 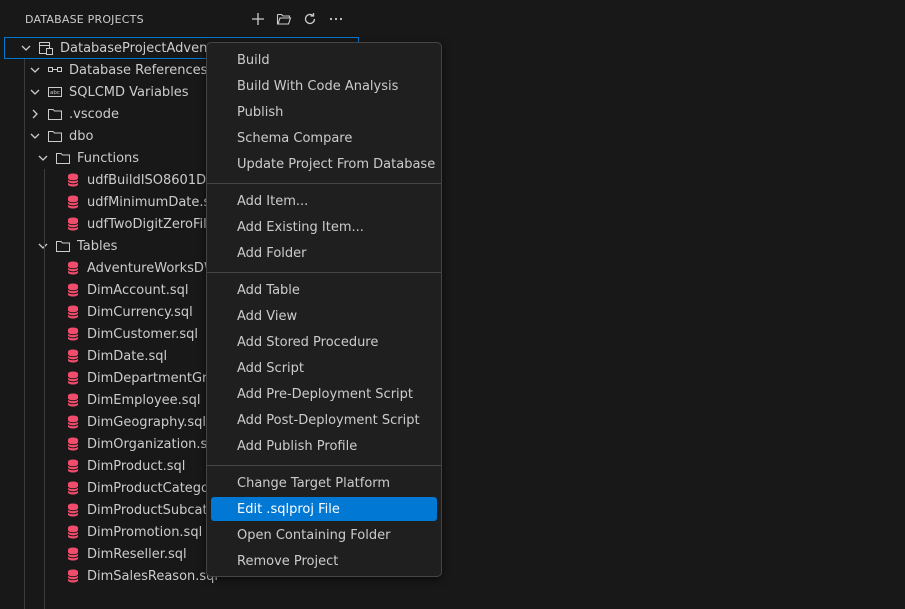 What do you see at coordinates (153, 444) in the screenshot?
I see `tree-item-label: DimOrganization.sql` at bounding box center [153, 444].